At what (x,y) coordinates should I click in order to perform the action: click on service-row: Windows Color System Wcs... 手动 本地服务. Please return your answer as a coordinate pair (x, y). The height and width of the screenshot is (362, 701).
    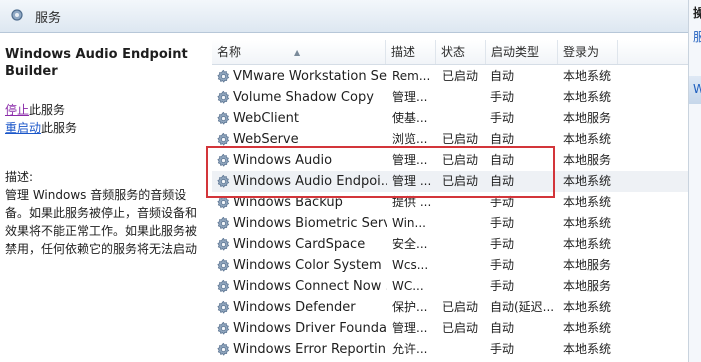
    Looking at the image, I should click on (450, 265).